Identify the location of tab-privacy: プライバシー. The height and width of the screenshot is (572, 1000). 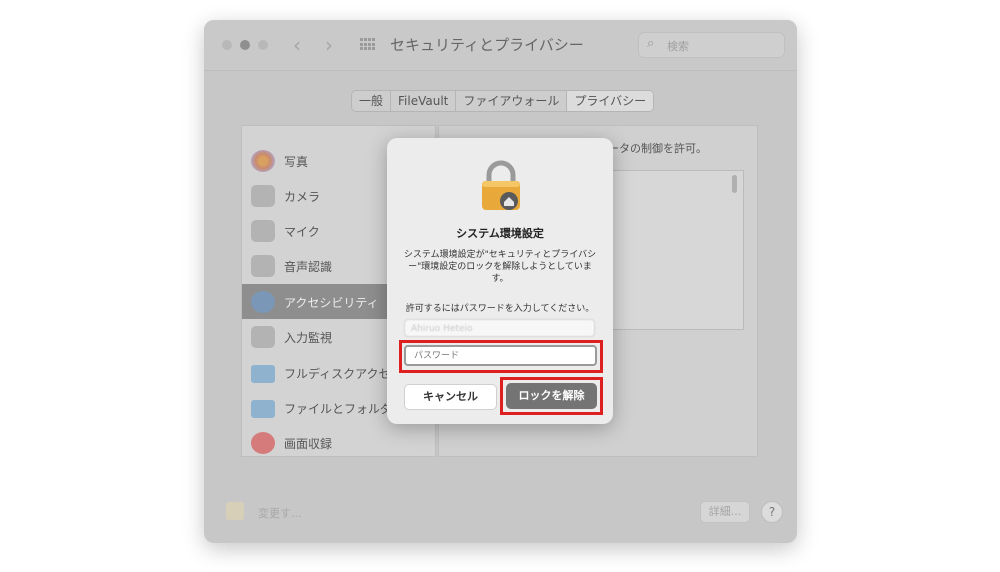
(610, 101).